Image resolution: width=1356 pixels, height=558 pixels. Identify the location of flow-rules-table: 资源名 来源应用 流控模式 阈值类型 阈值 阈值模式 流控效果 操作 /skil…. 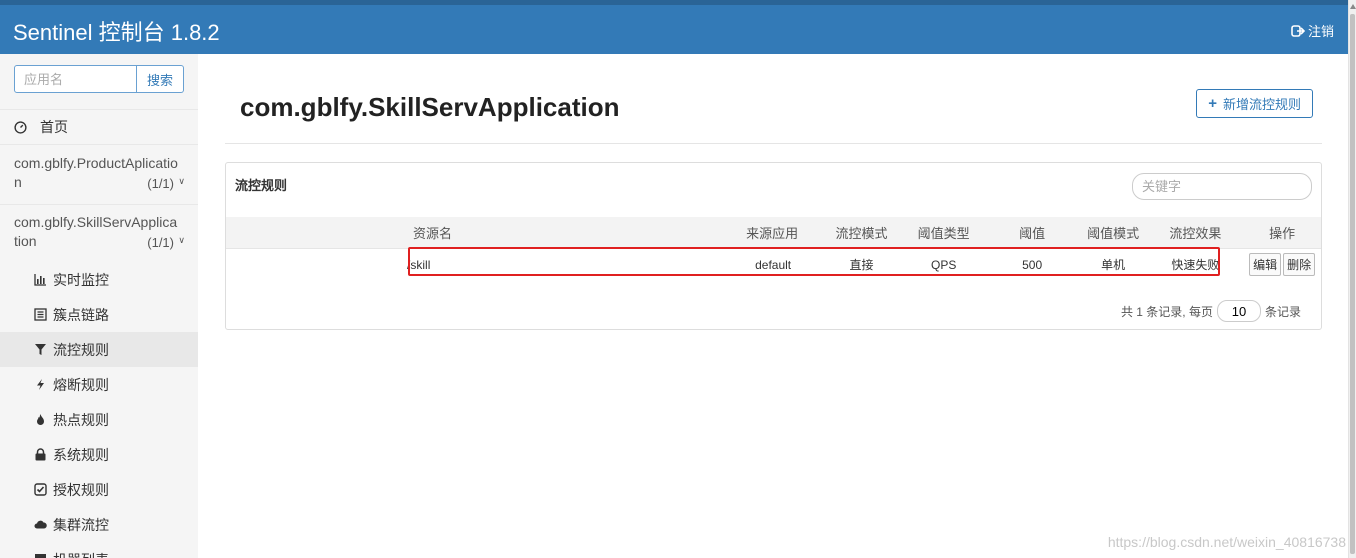
(773, 249).